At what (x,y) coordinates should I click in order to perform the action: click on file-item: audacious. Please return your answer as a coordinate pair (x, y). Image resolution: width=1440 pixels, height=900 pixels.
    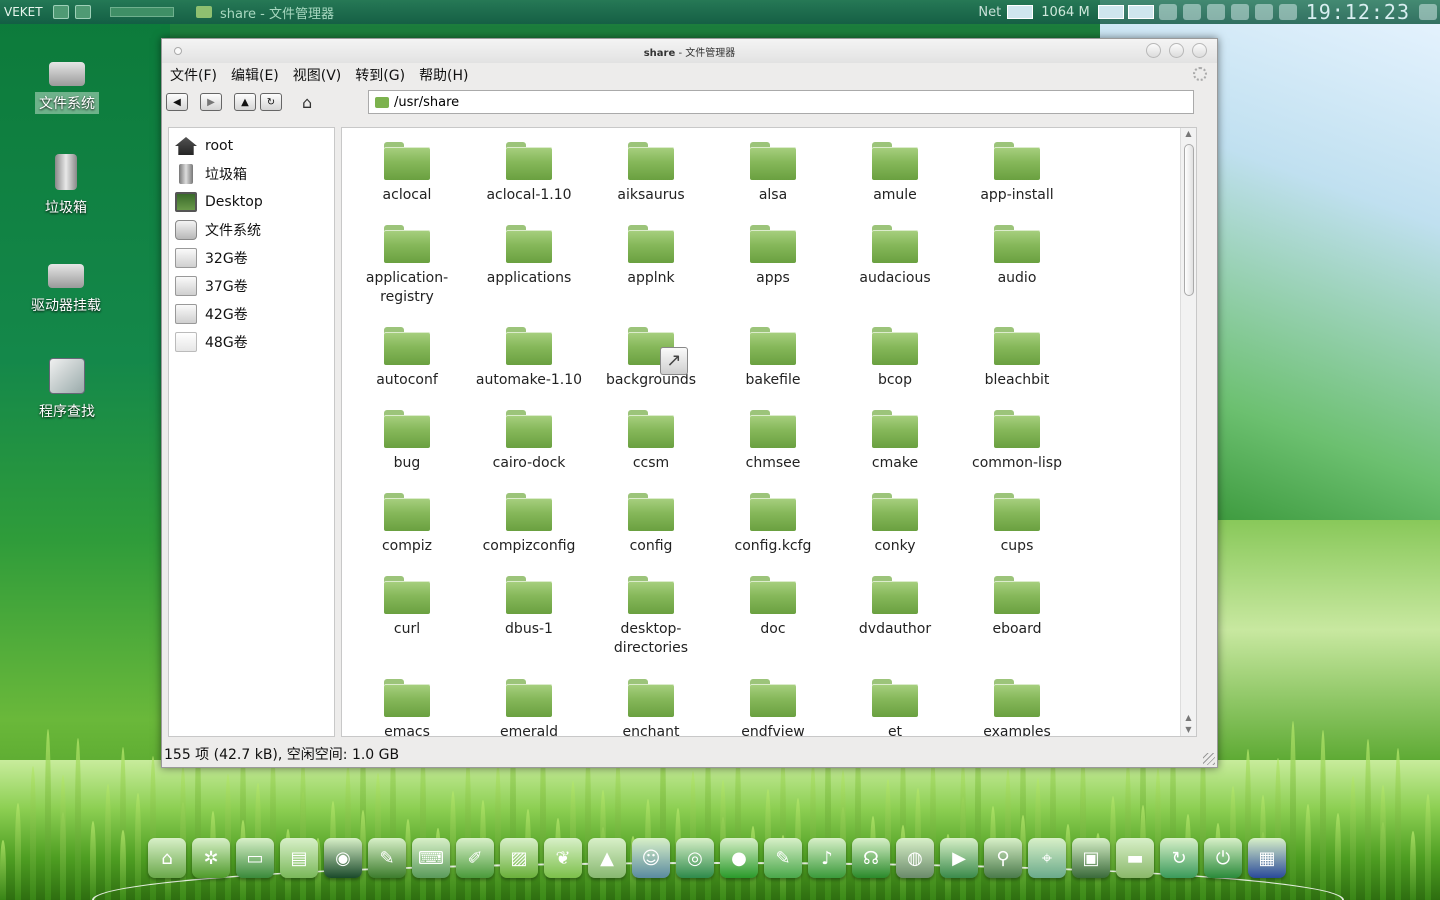
    Looking at the image, I should click on (895, 256).